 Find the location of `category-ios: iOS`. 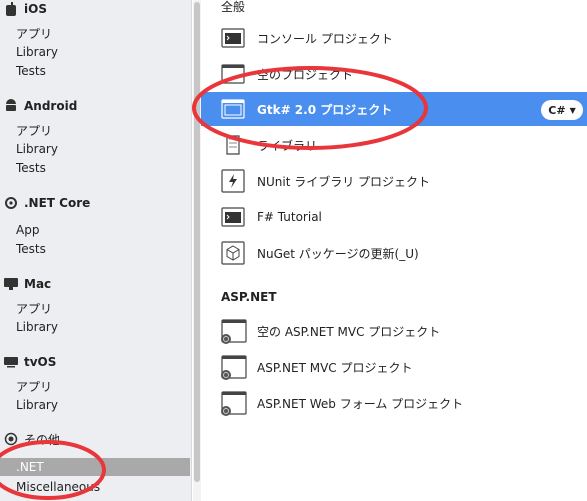

category-ios: iOS is located at coordinates (25, 9).